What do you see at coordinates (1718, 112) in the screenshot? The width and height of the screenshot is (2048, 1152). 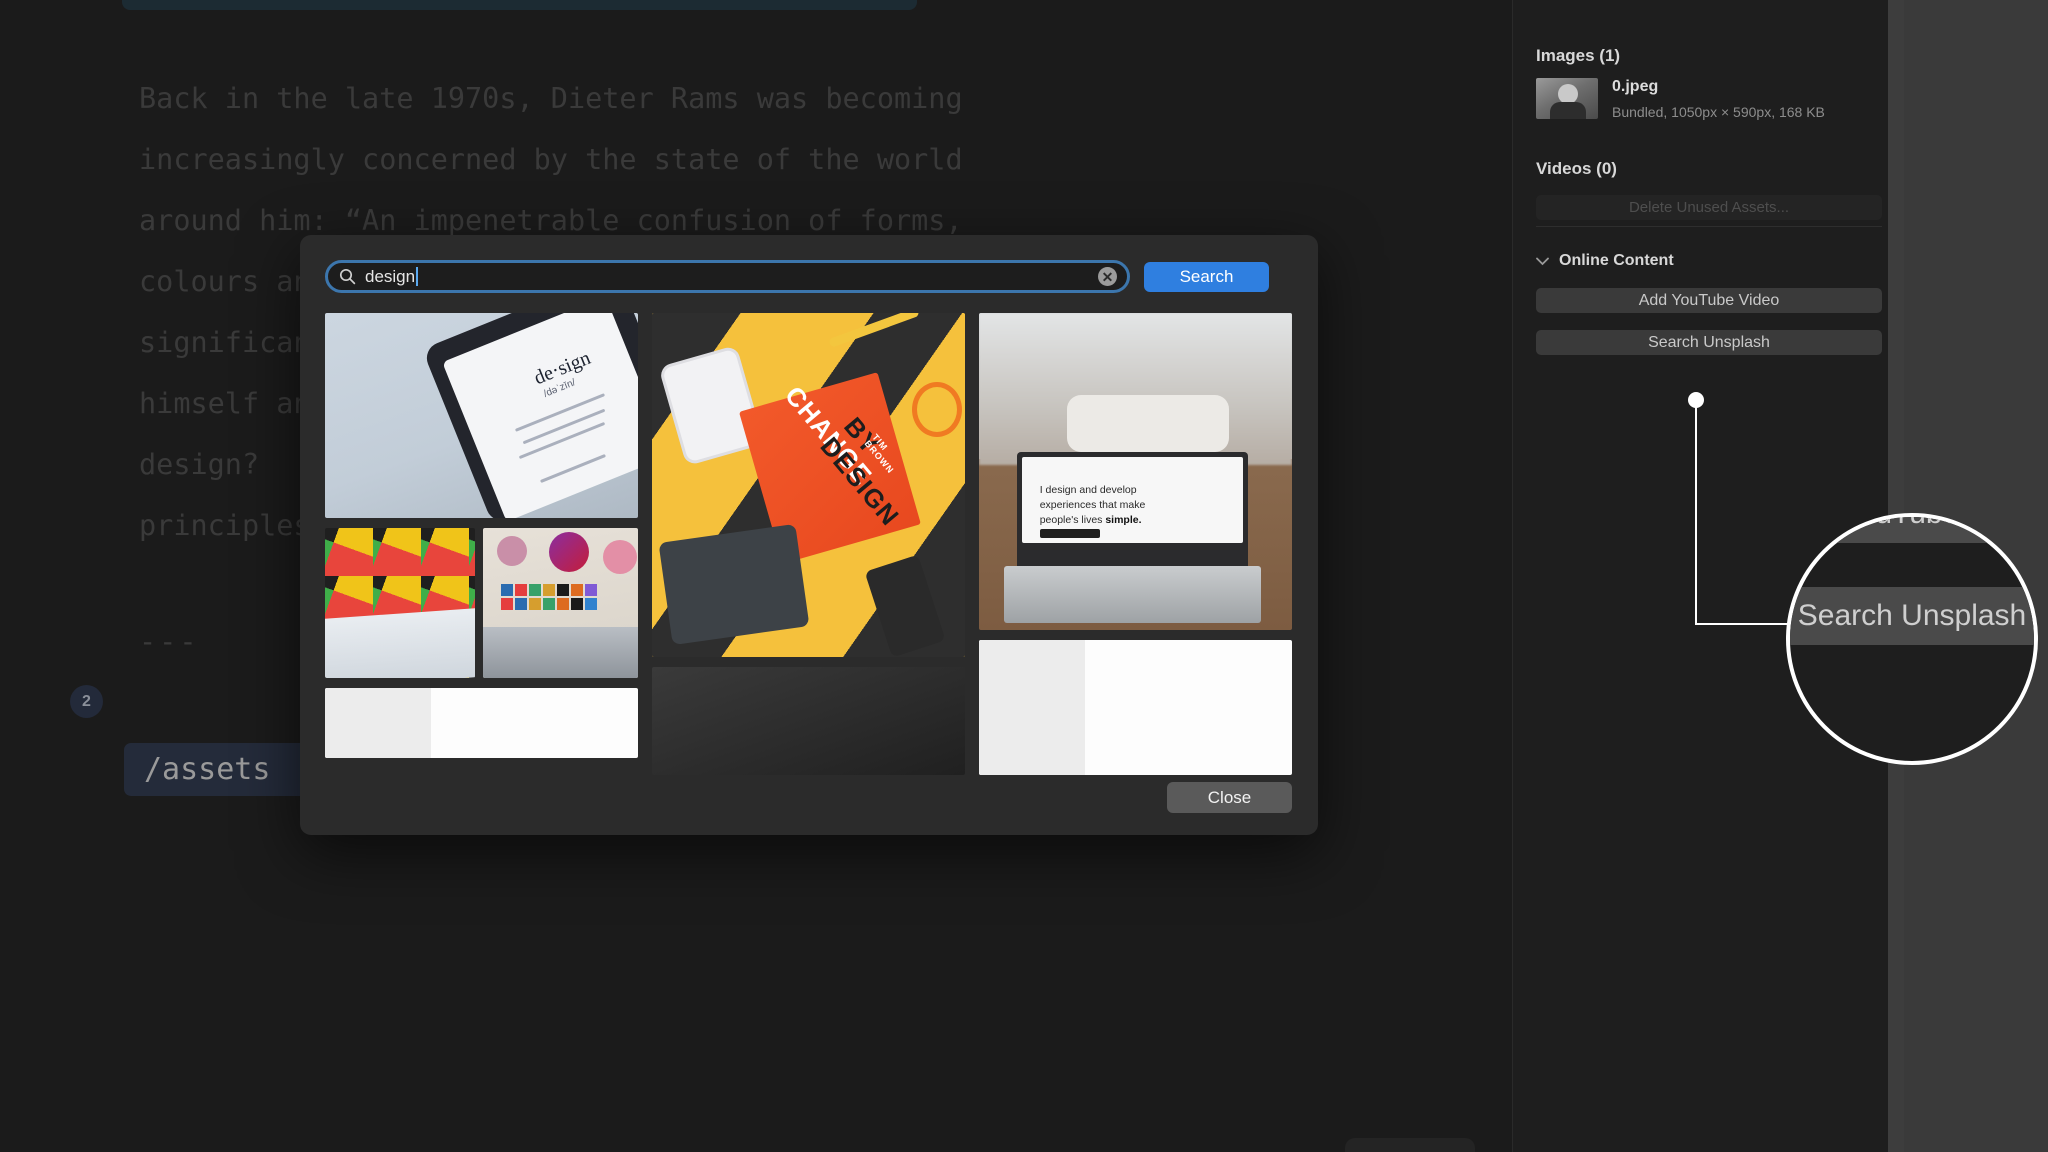 I see `asset-metadata: Bundled, 1050px × 590px, 168 KB` at bounding box center [1718, 112].